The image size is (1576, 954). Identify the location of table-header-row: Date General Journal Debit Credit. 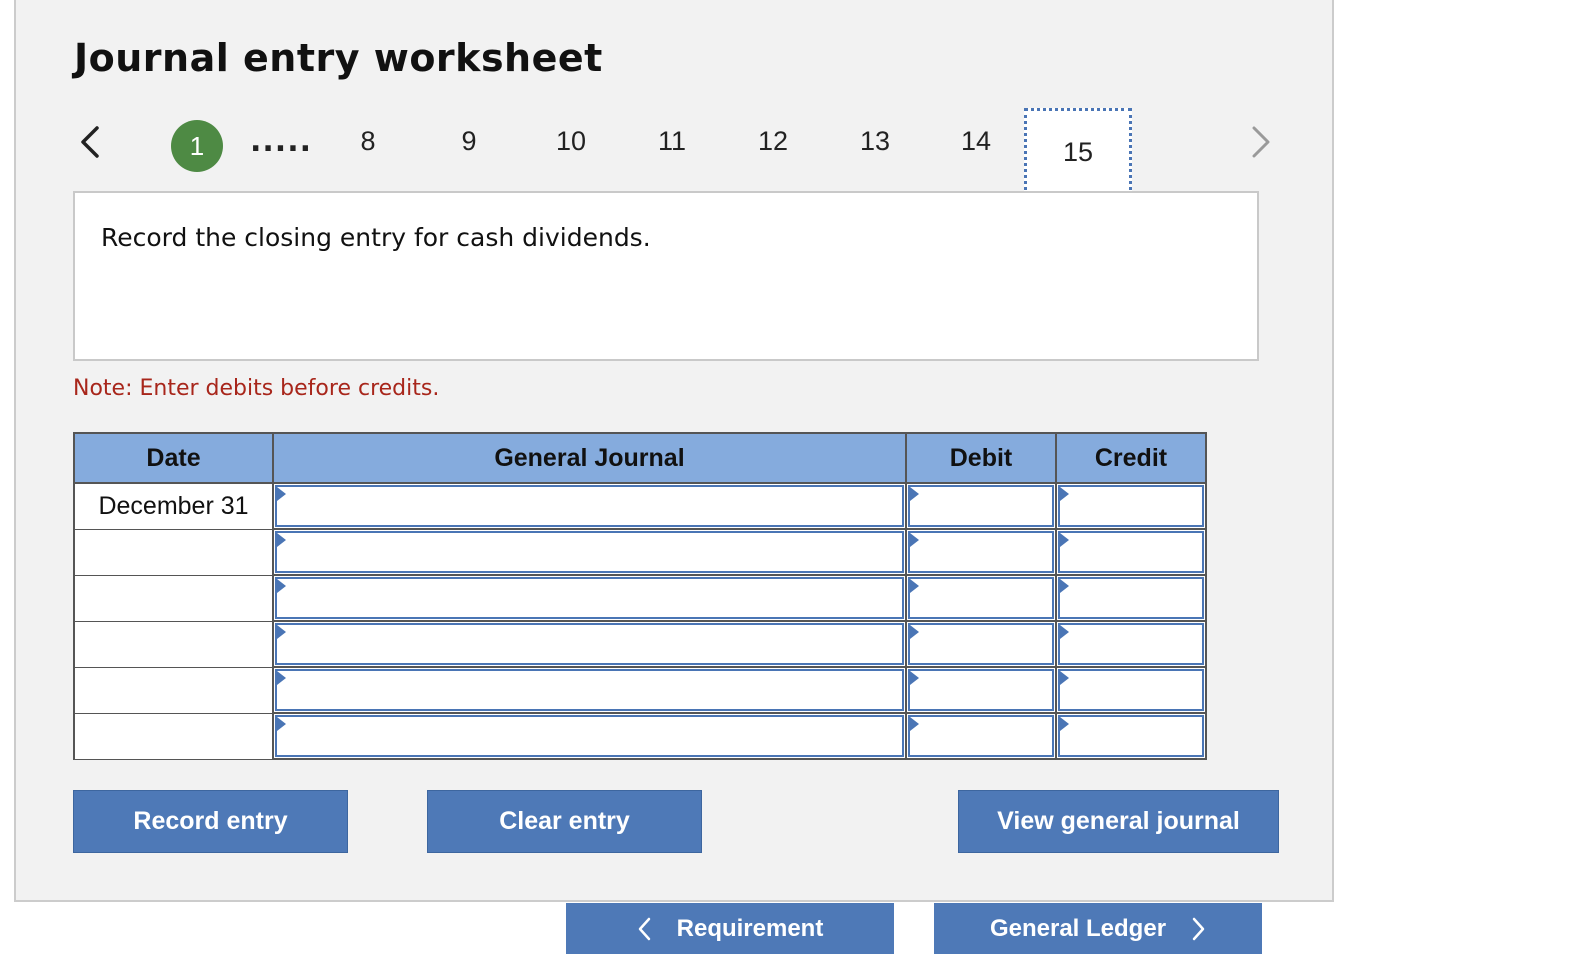
(640, 458).